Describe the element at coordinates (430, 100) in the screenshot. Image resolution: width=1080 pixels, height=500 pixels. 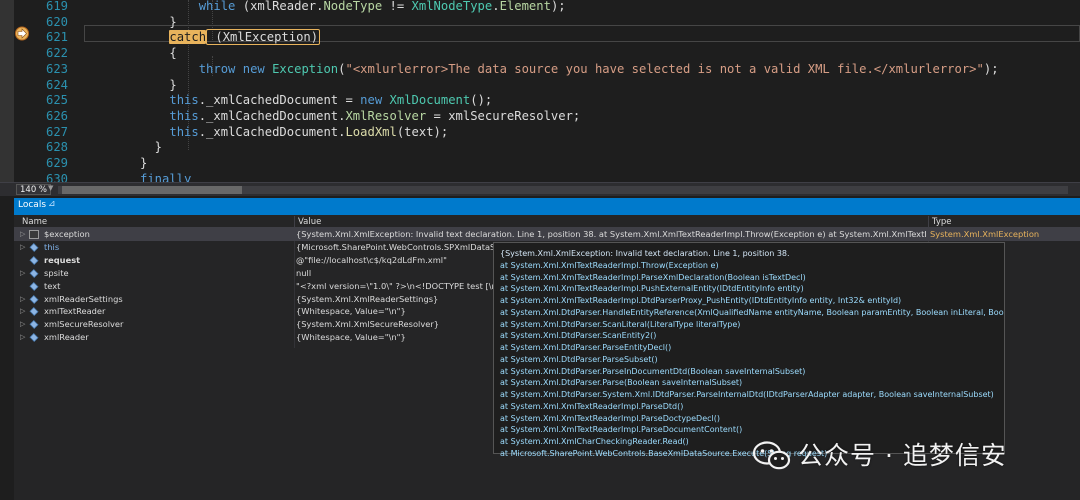
I see `code-token: XmlDocument` at that location.